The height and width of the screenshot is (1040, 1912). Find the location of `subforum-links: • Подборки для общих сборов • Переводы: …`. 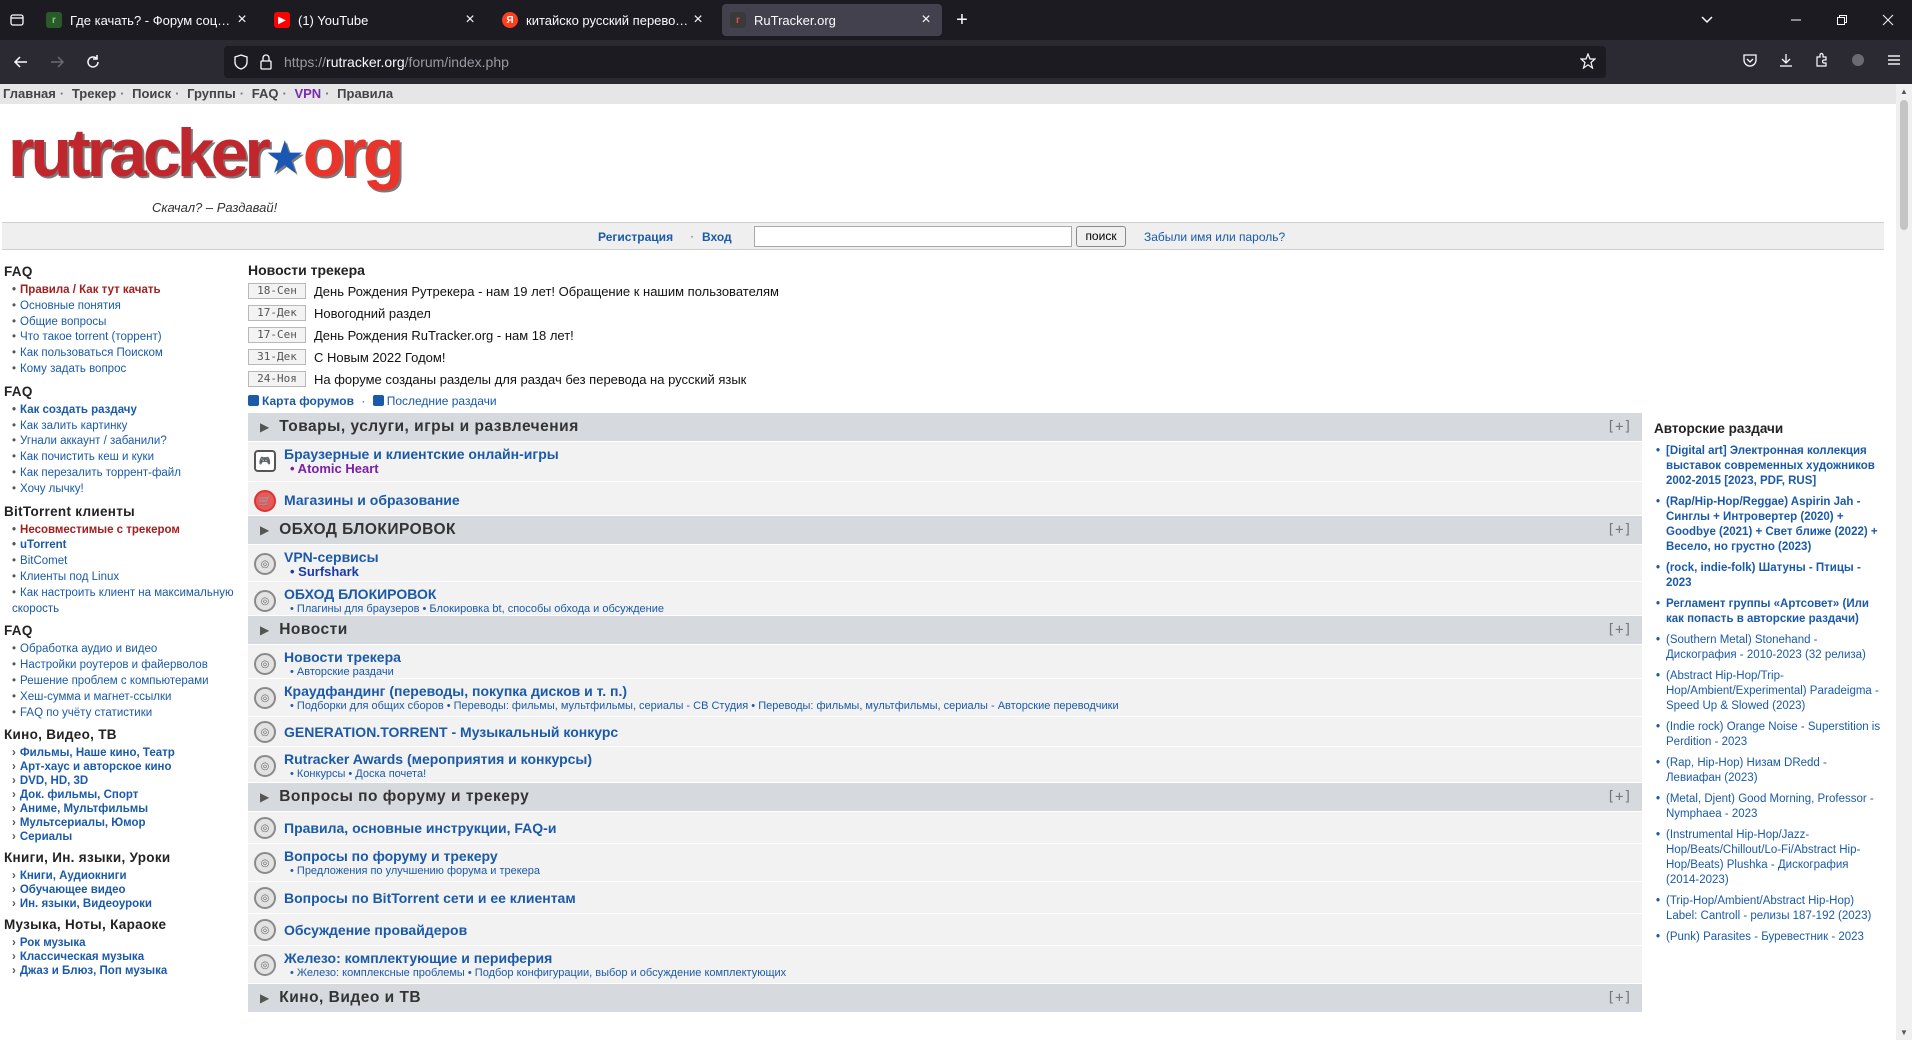

subforum-links: • Подборки для общих сборов • Переводы: … is located at coordinates (704, 706).